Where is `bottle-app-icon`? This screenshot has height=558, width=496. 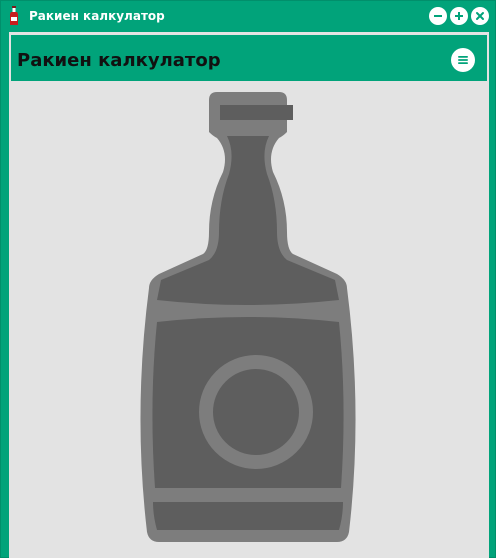 bottle-app-icon is located at coordinates (14, 16).